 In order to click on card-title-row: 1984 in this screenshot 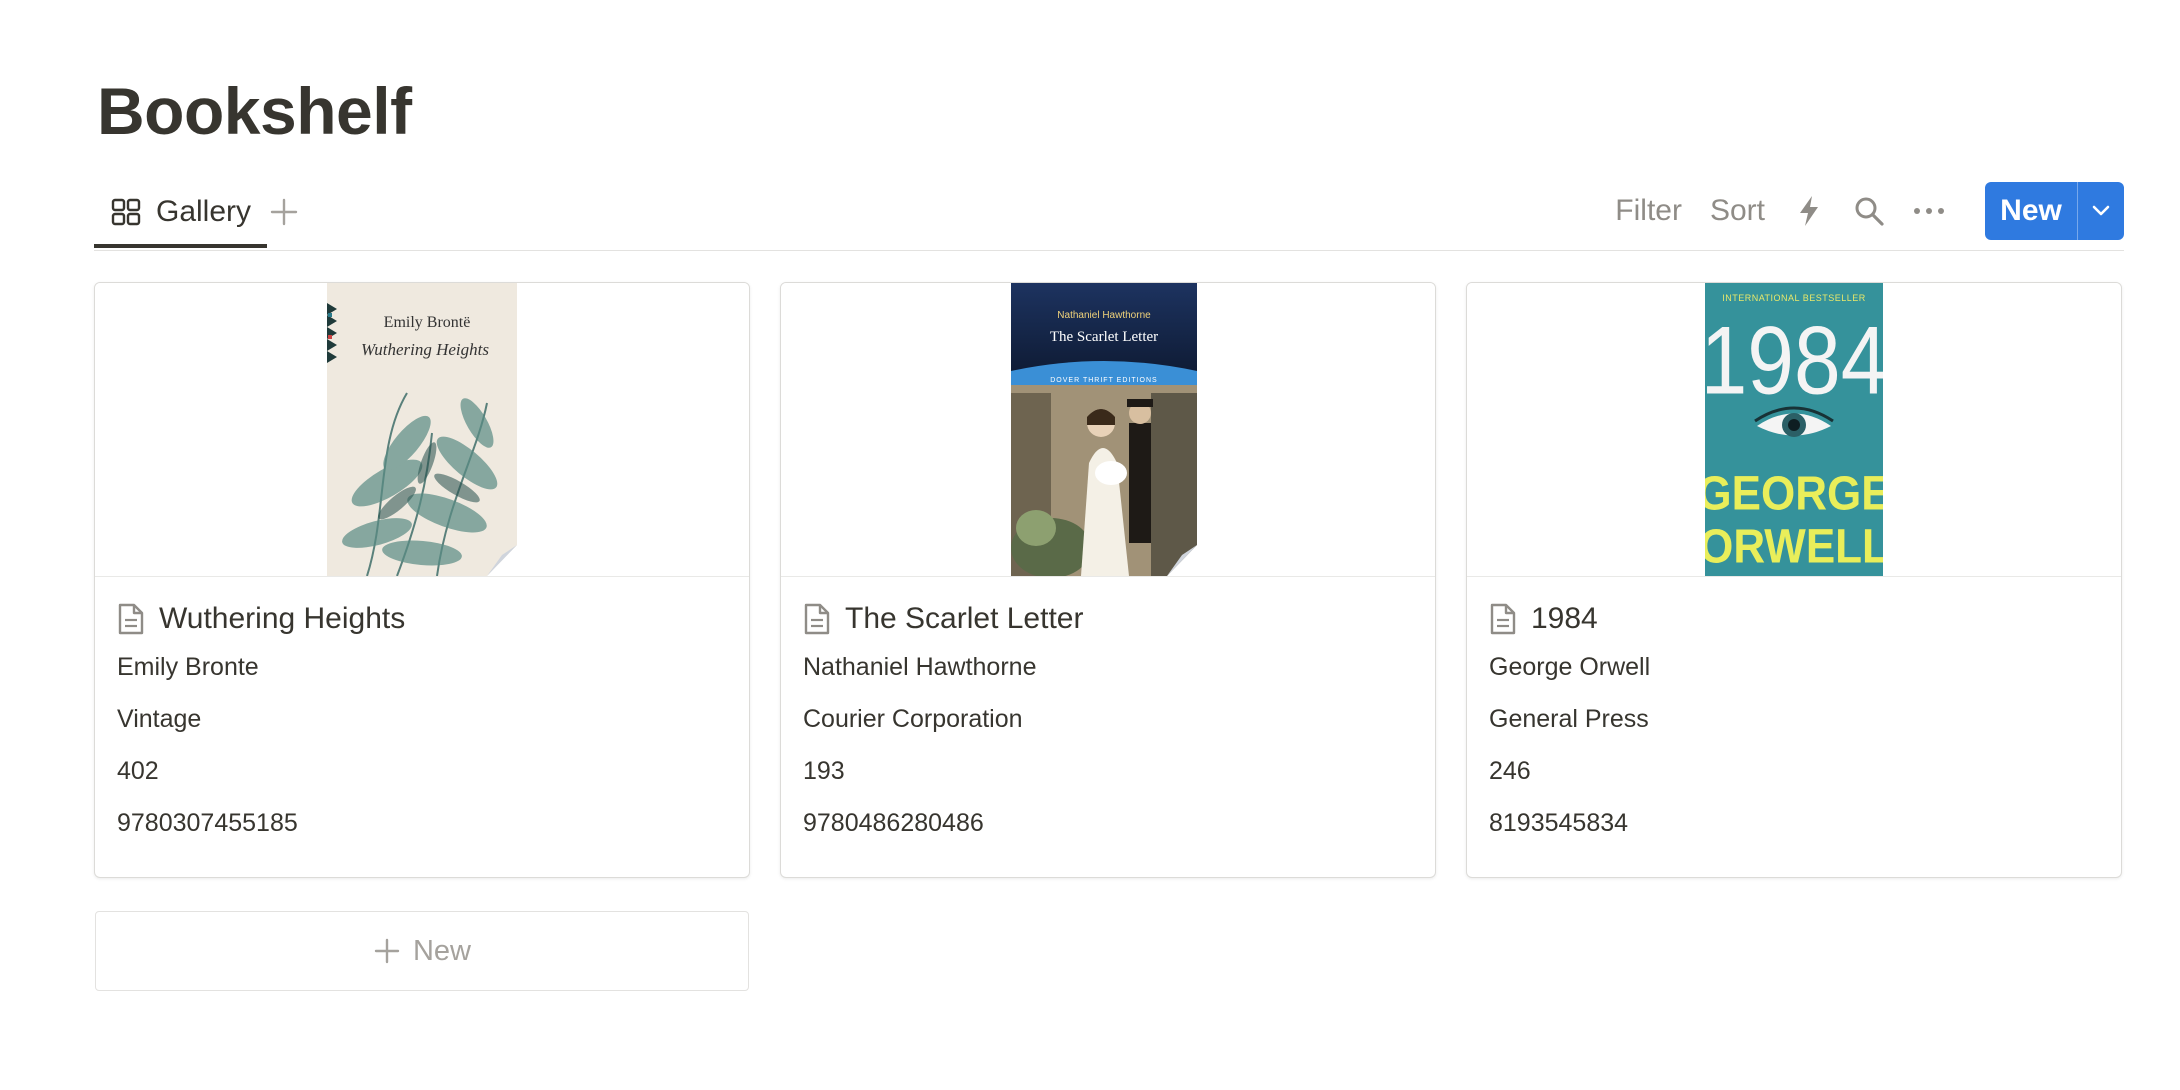, I will do `click(1794, 619)`.